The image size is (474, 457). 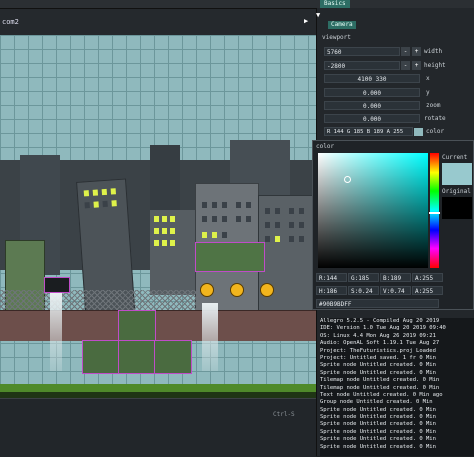 What do you see at coordinates (434, 210) in the screenshot?
I see `hue-slider` at bounding box center [434, 210].